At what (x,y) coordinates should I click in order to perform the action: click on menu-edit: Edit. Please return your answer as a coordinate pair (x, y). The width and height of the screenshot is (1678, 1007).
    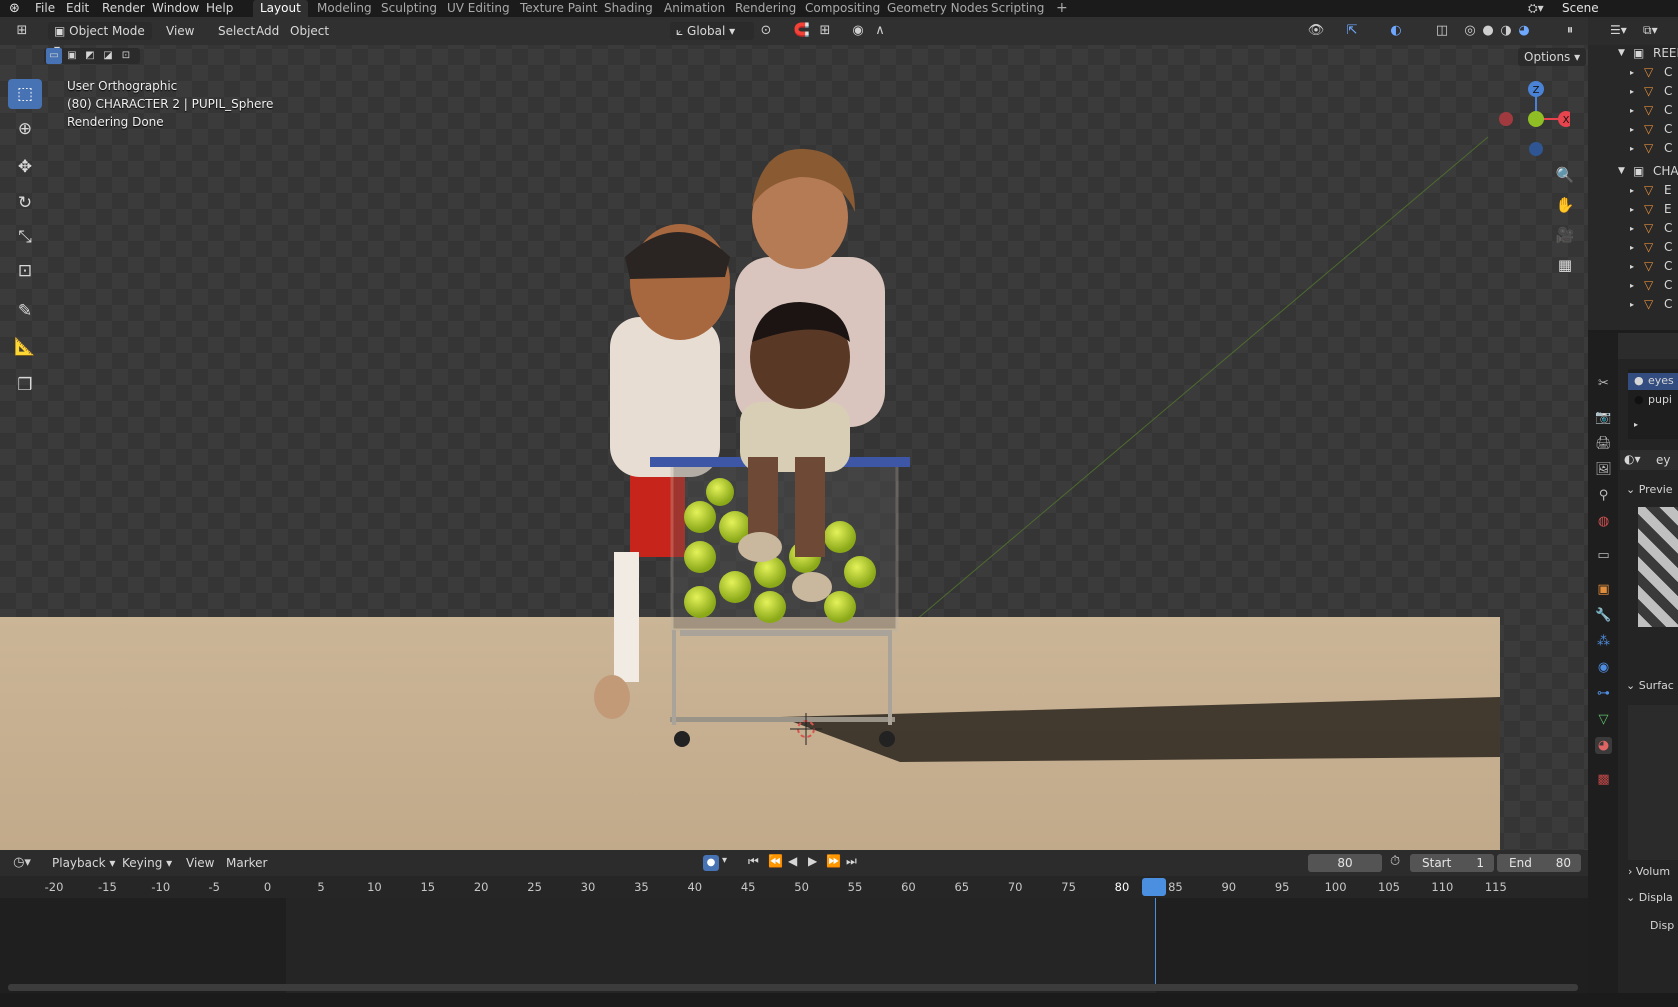
    Looking at the image, I should click on (77, 8).